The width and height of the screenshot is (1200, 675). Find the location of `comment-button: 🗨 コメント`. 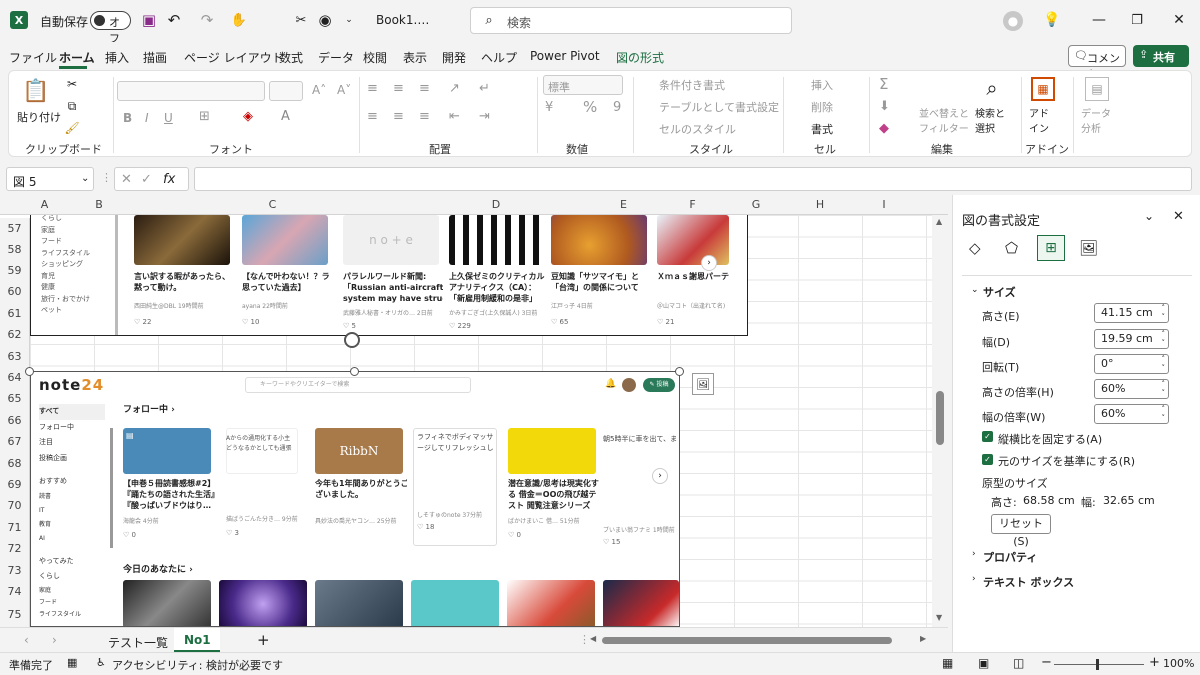

comment-button: 🗨 コメント is located at coordinates (1097, 63).